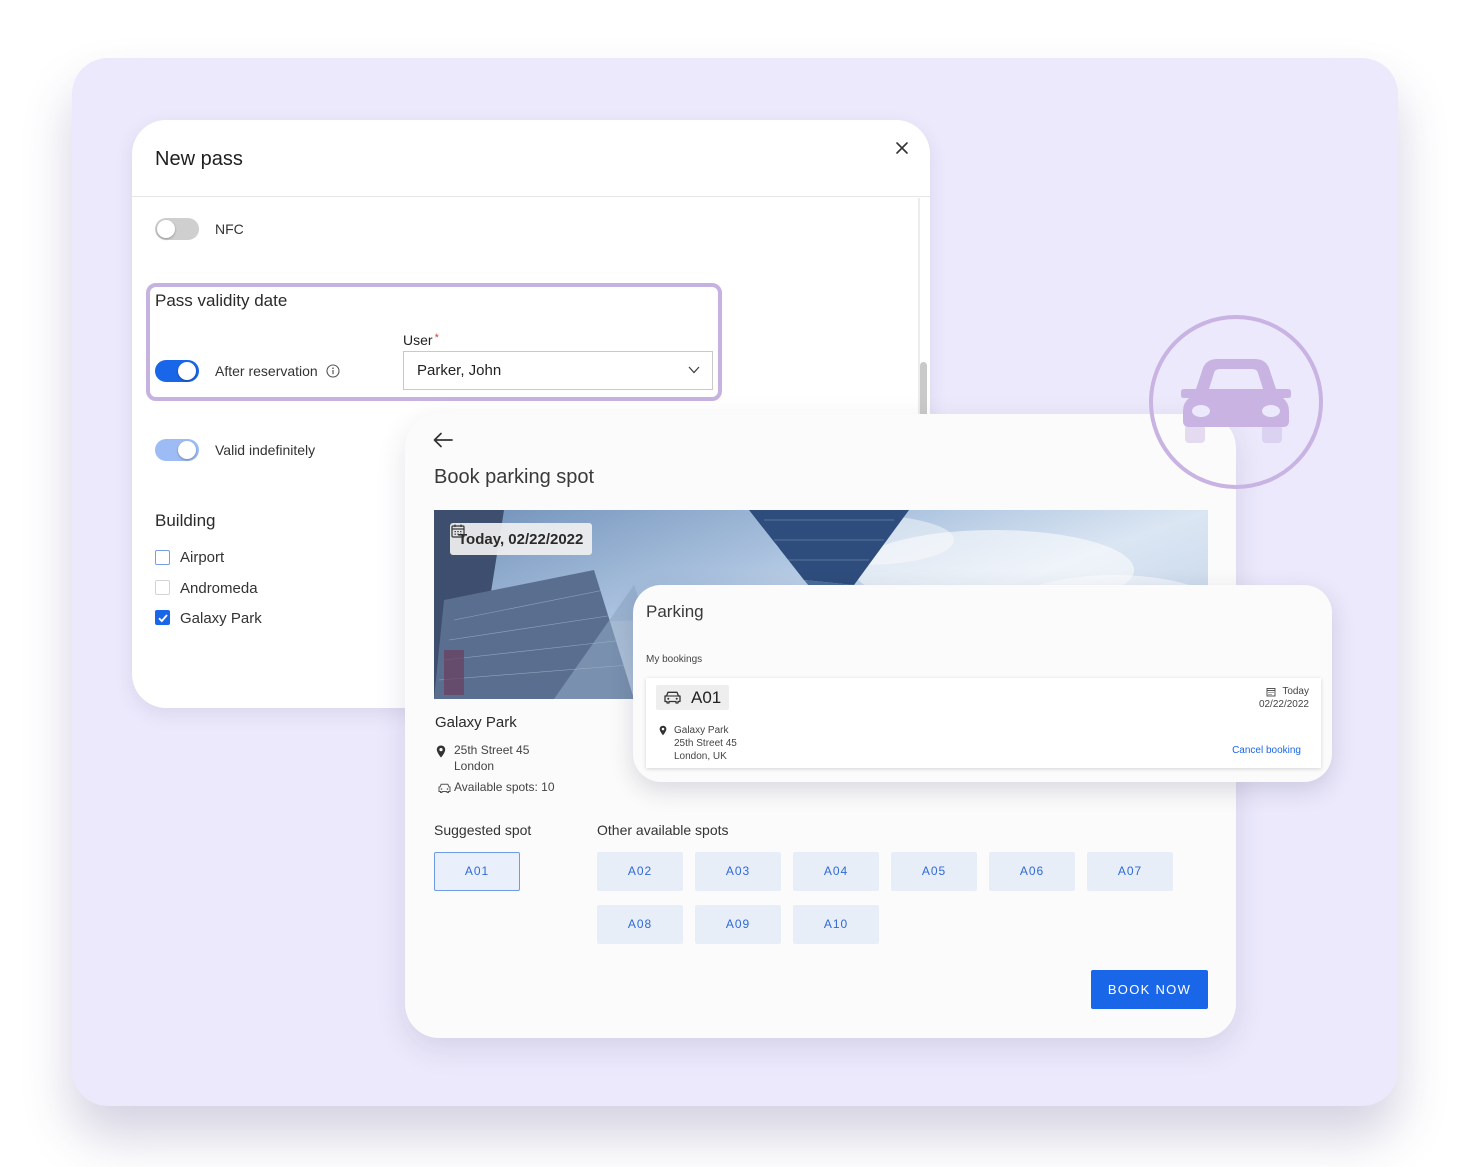  I want to click on booking-place-name: Galaxy Park, so click(701, 730).